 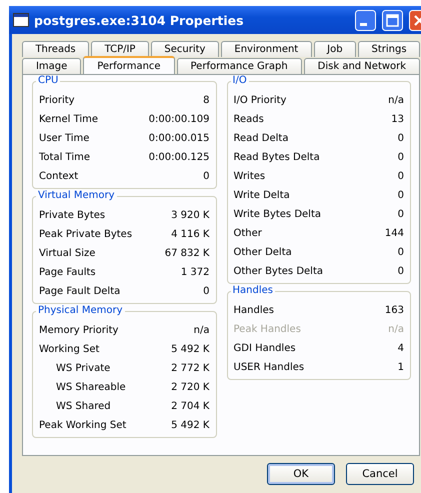 What do you see at coordinates (265, 348) in the screenshot?
I see `field-label: GDI Handles` at bounding box center [265, 348].